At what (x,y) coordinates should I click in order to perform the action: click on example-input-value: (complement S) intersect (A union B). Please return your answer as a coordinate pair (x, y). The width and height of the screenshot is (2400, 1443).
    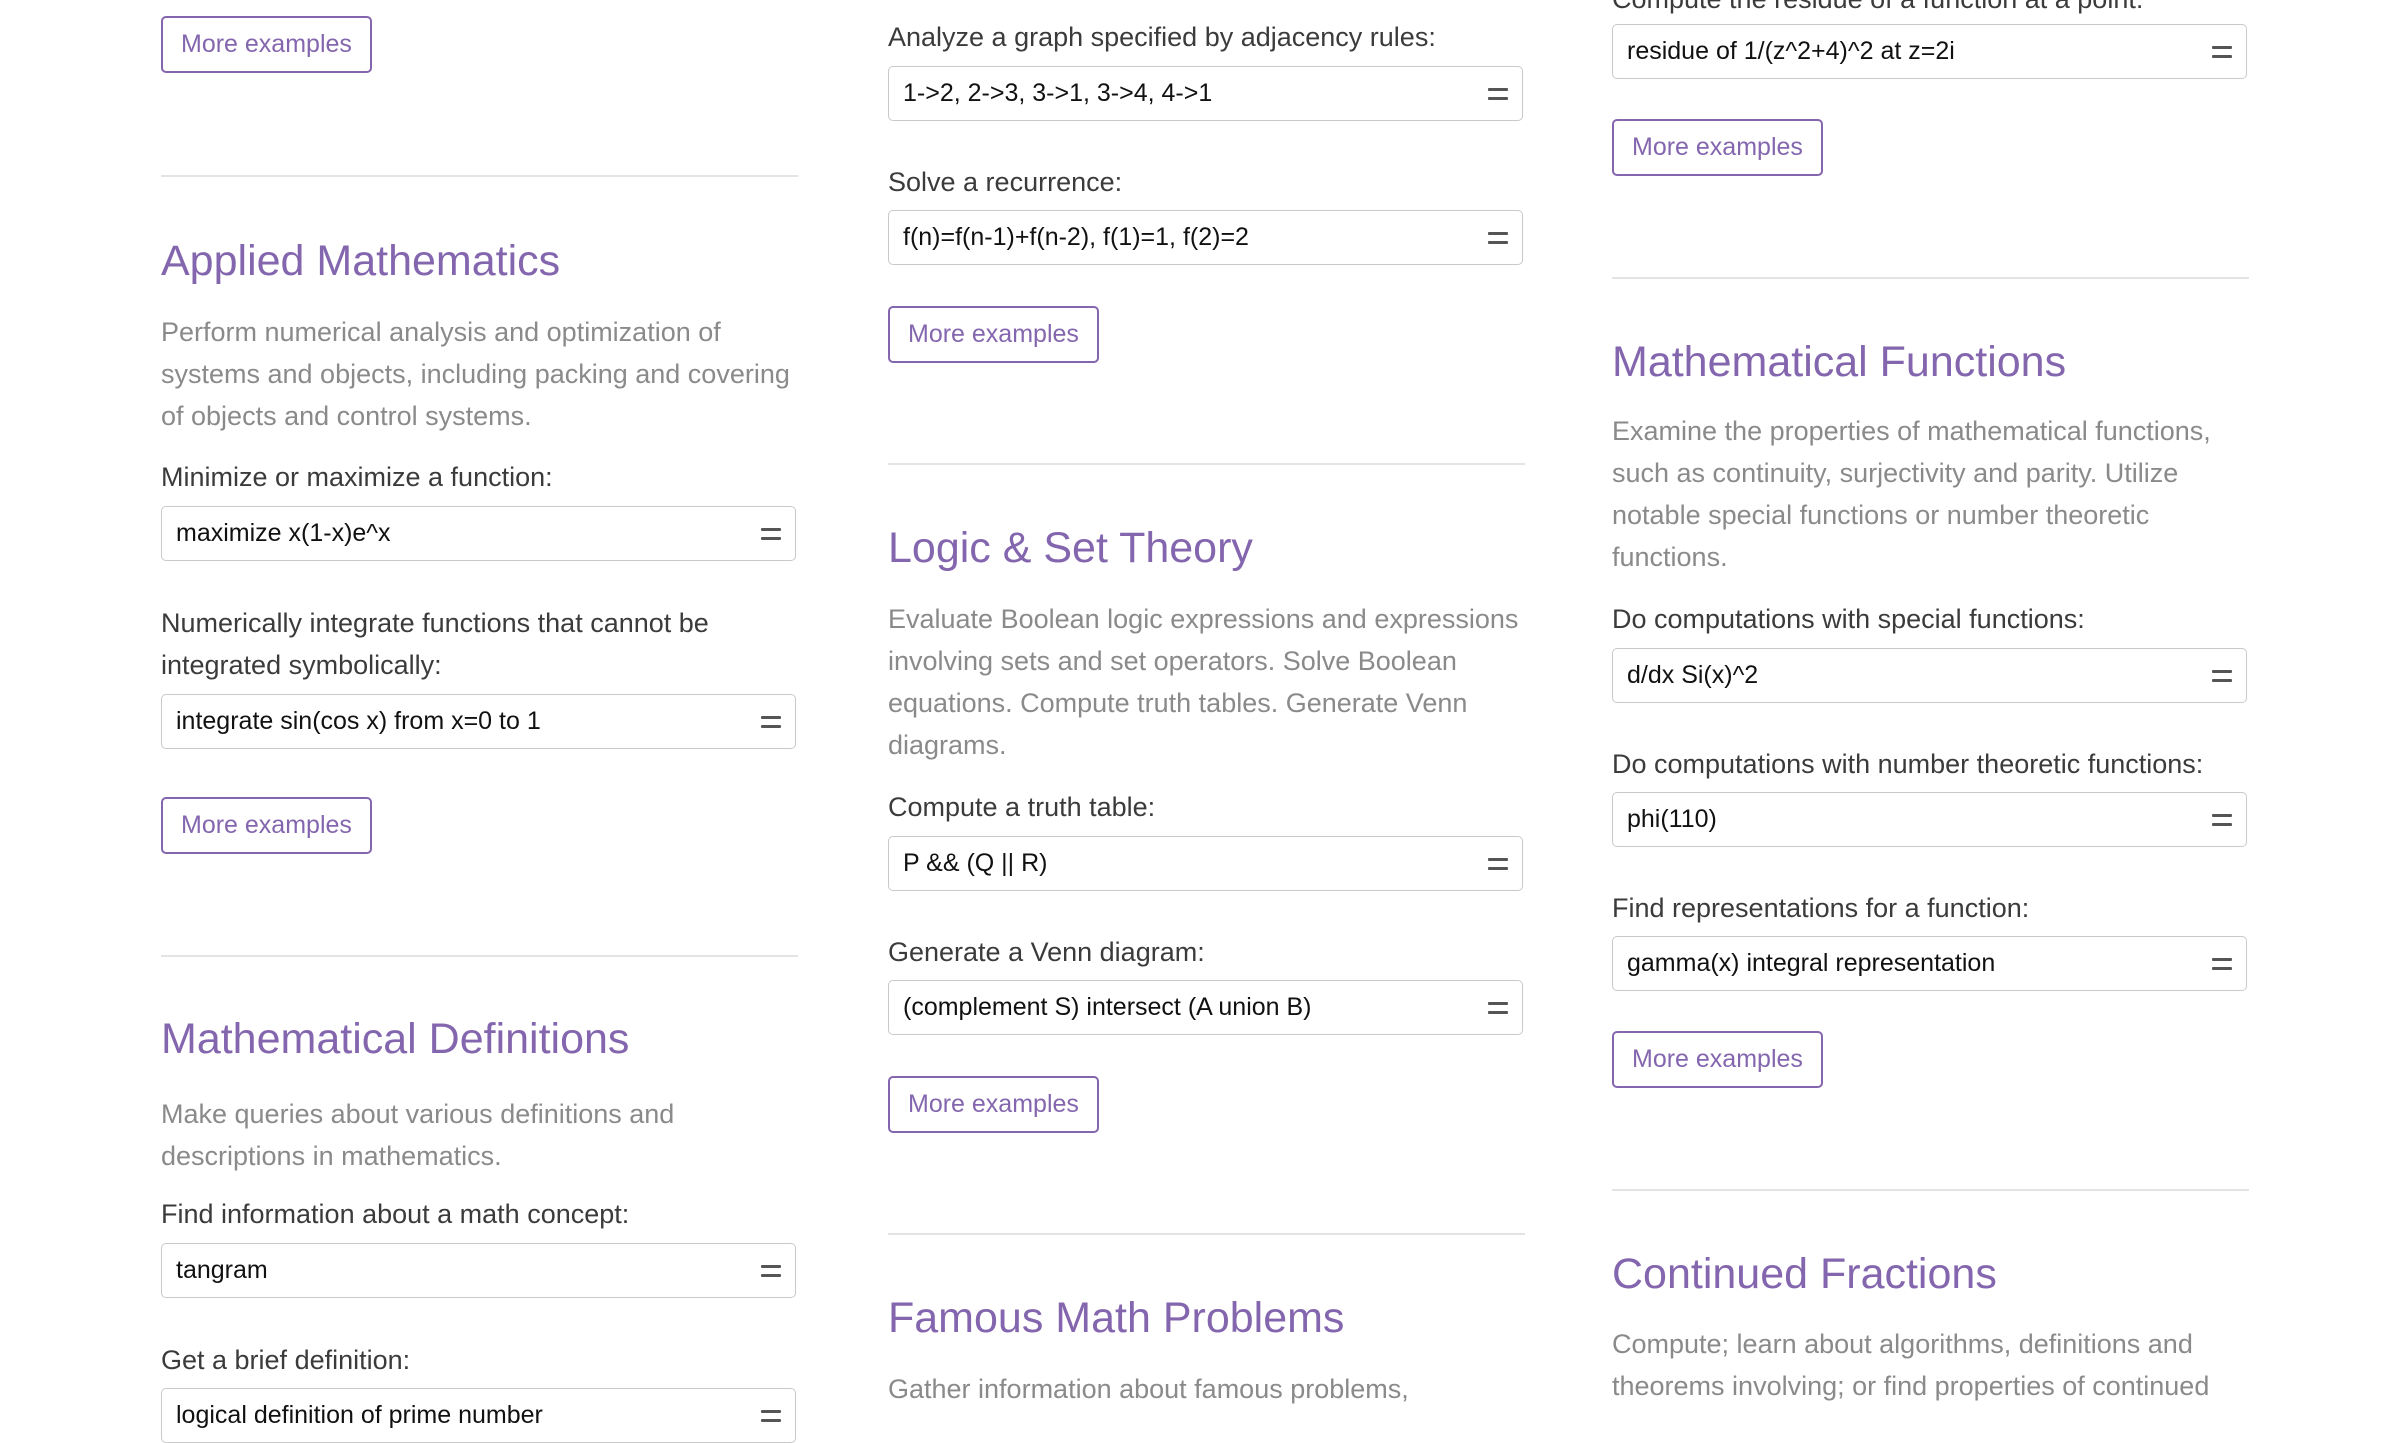
    Looking at the image, I should click on (1107, 1007).